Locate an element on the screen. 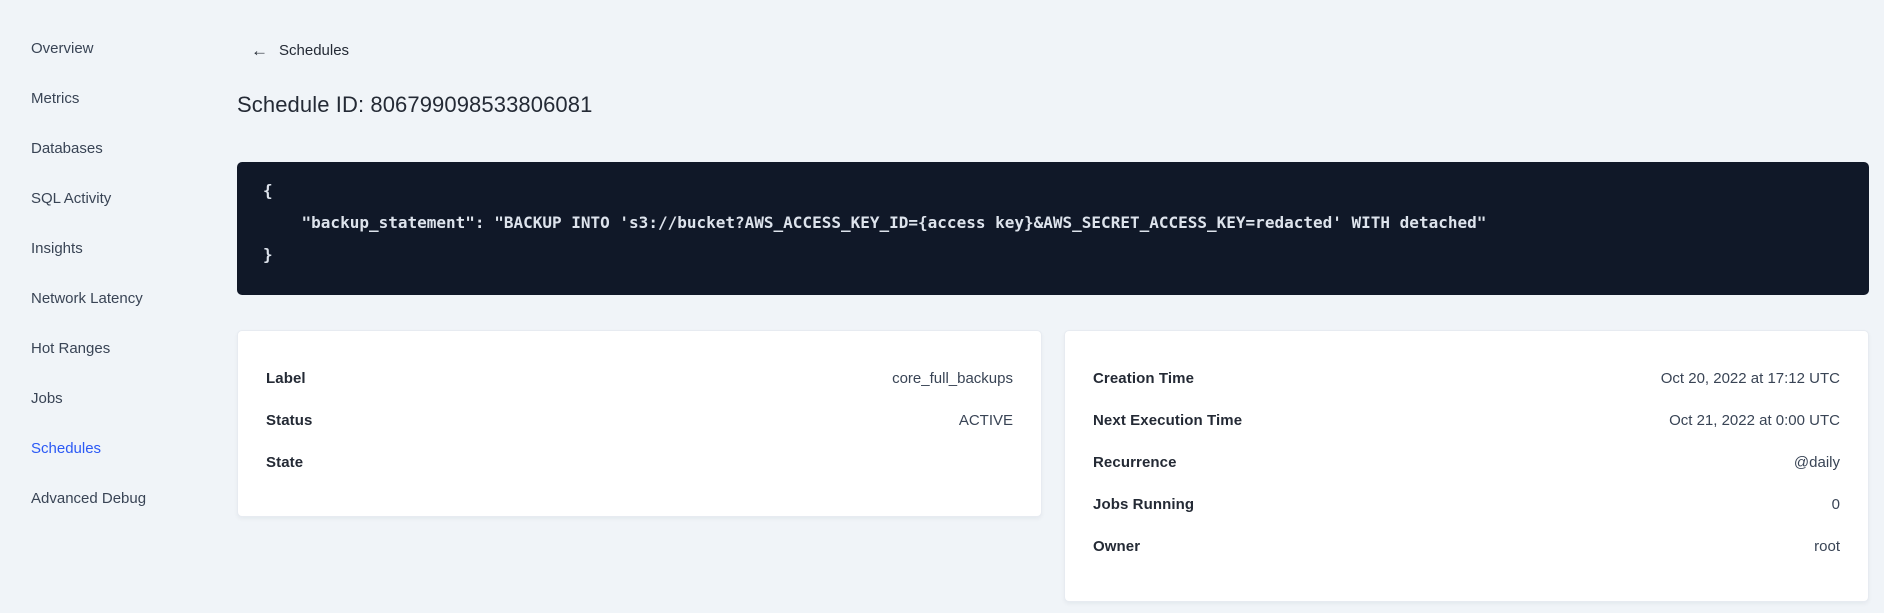 This screenshot has width=1884, height=613. detail-row-state: State is located at coordinates (639, 462).